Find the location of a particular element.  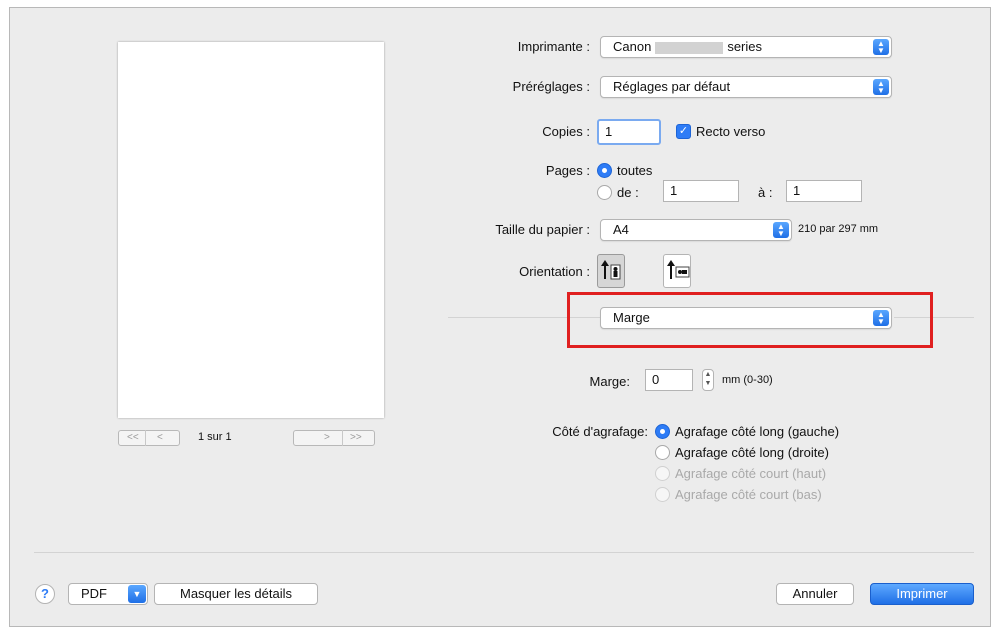

pages-to-input: 1 is located at coordinates (824, 191).